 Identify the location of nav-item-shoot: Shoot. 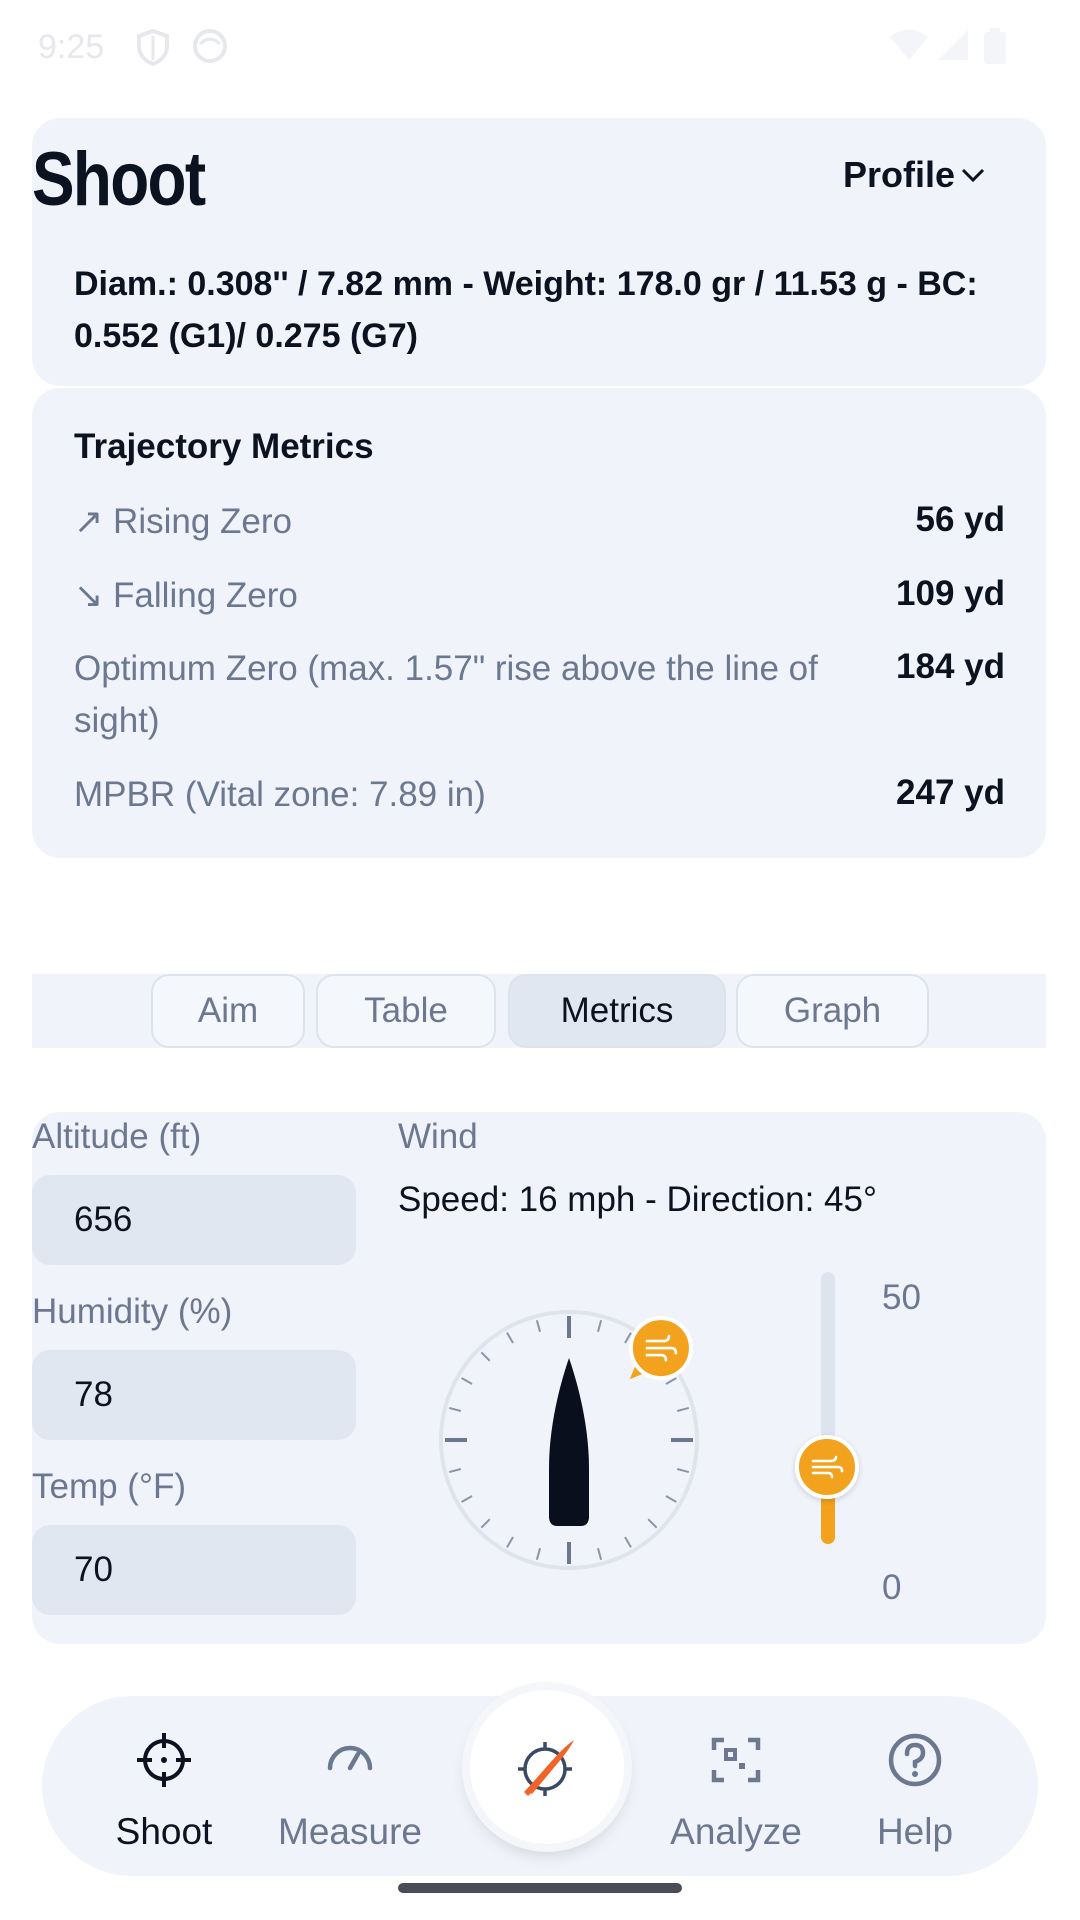
(164, 1791).